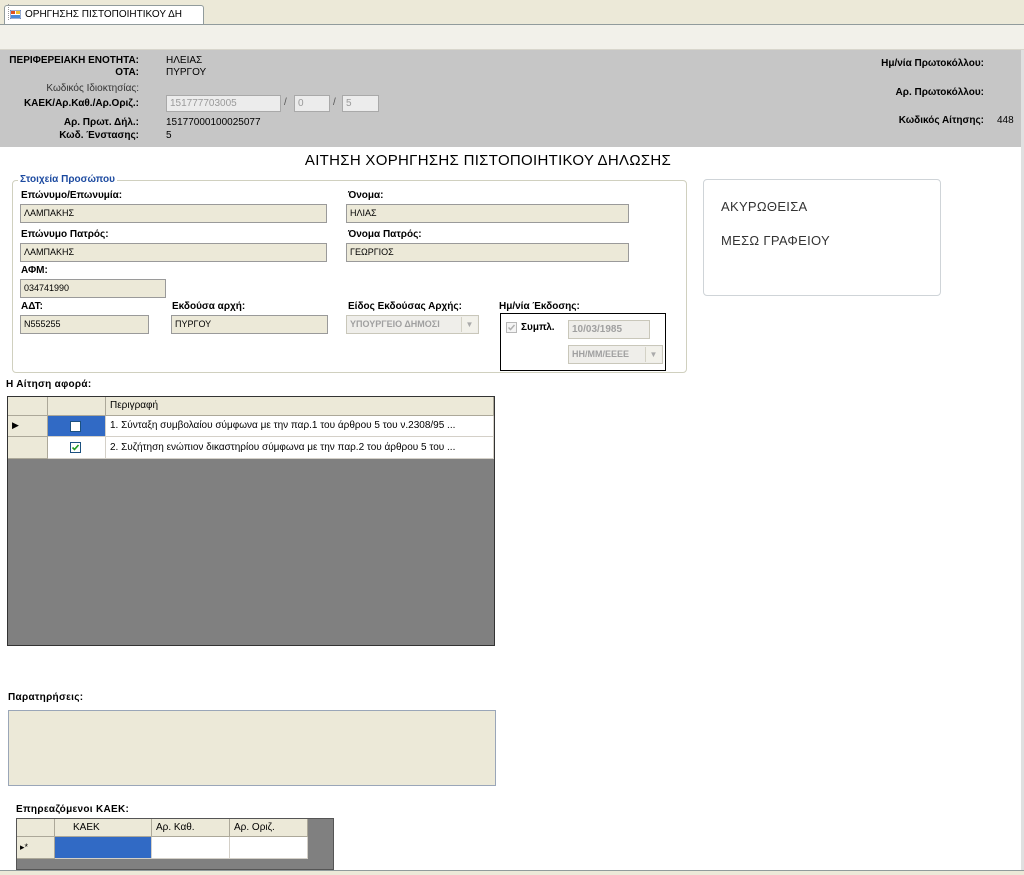  I want to click on row-1-check-cell, so click(77, 426).